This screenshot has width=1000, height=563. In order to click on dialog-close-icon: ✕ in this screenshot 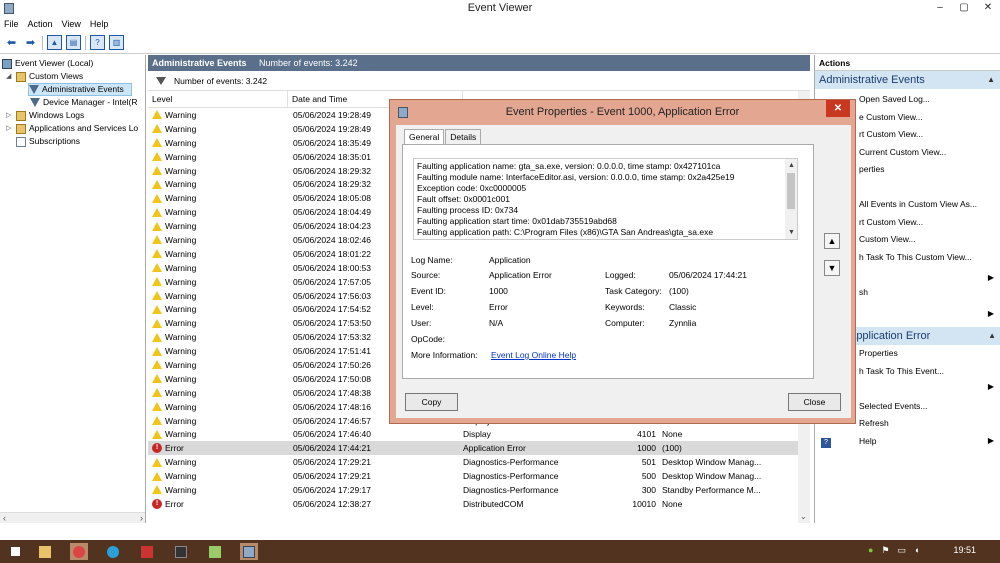, I will do `click(838, 108)`.